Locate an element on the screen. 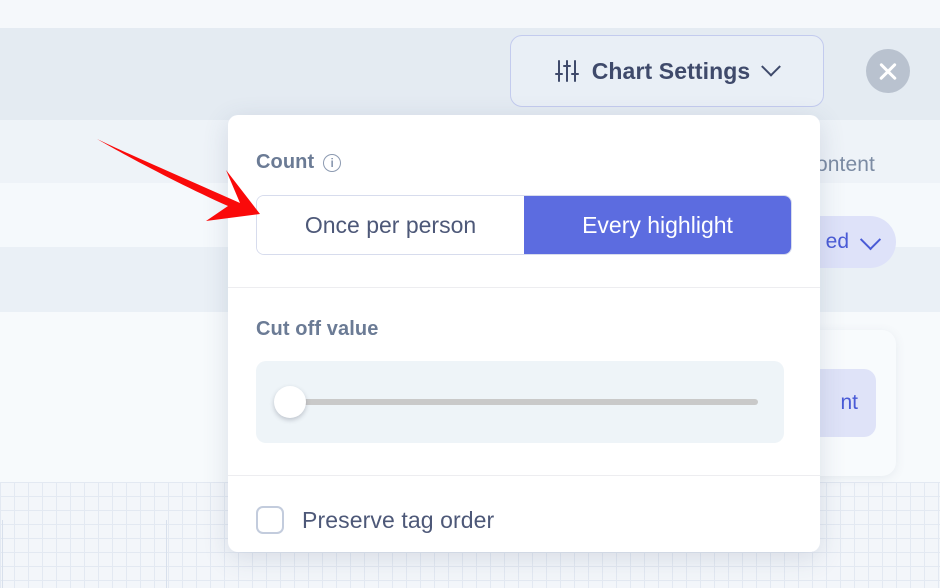 The width and height of the screenshot is (940, 588). close-icon is located at coordinates (888, 71).